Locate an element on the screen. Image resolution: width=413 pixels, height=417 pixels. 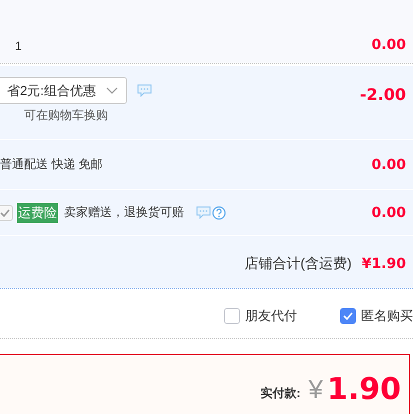
payment-amount: 1.90 is located at coordinates (363, 389).